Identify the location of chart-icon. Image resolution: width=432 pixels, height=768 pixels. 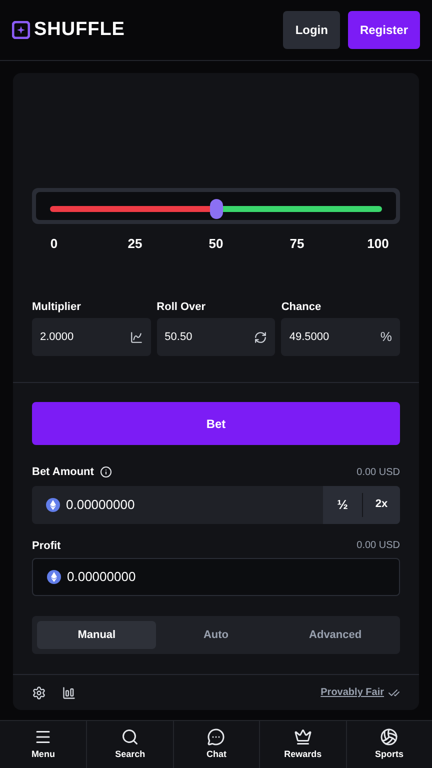
(136, 337).